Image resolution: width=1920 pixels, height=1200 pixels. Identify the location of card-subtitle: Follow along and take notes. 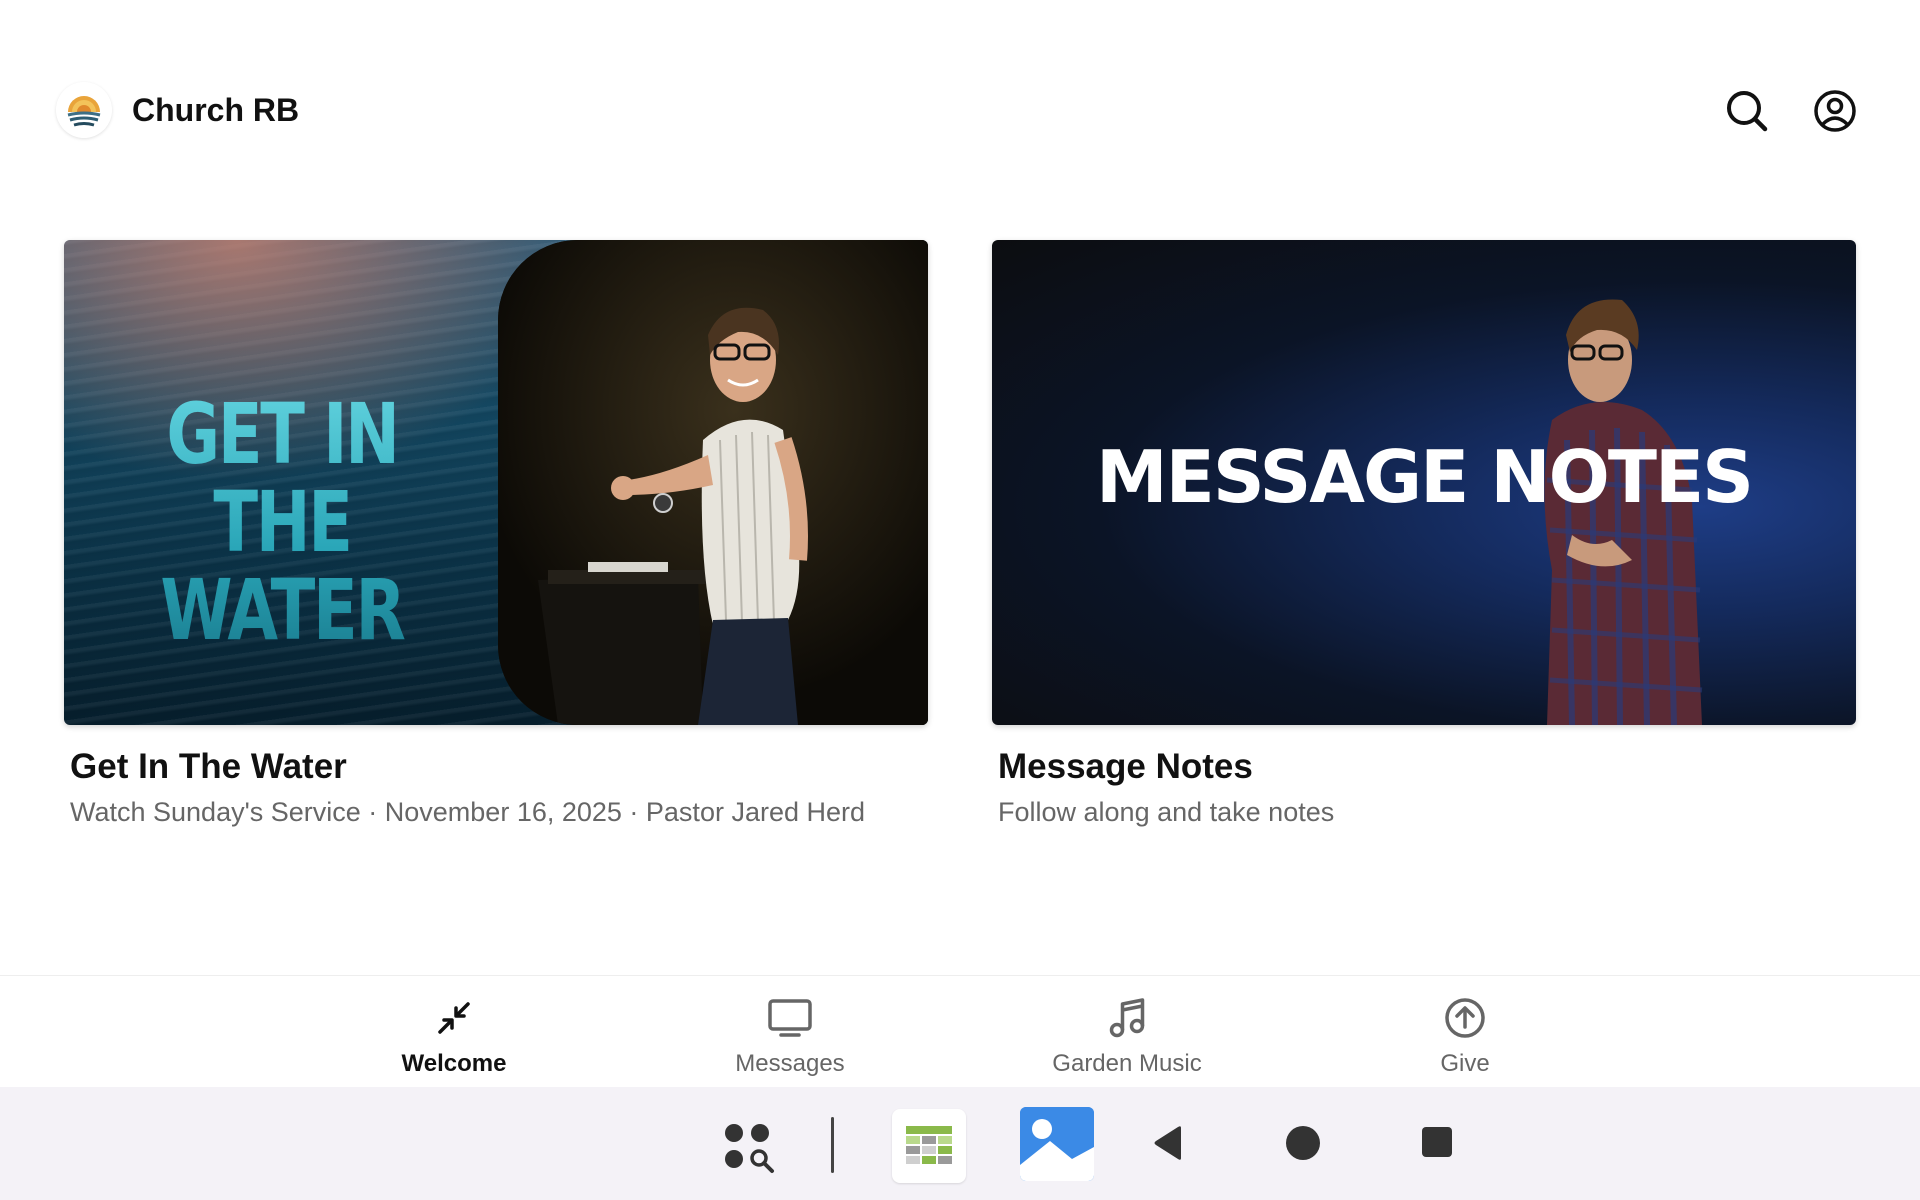
(1166, 812).